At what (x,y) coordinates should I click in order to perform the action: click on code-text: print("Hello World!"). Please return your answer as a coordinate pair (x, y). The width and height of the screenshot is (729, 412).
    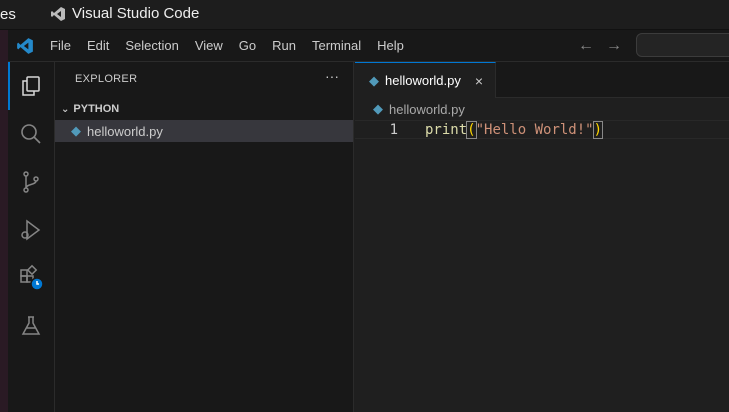
    Looking at the image, I should click on (514, 129).